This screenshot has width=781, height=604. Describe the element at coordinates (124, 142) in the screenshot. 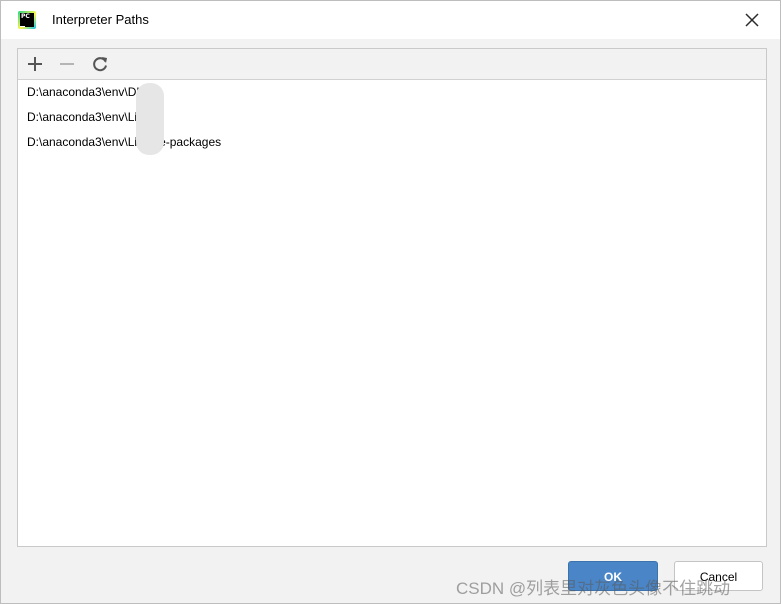

I see `path-text: D:\anaconda3\env\Lib\site-packages` at that location.